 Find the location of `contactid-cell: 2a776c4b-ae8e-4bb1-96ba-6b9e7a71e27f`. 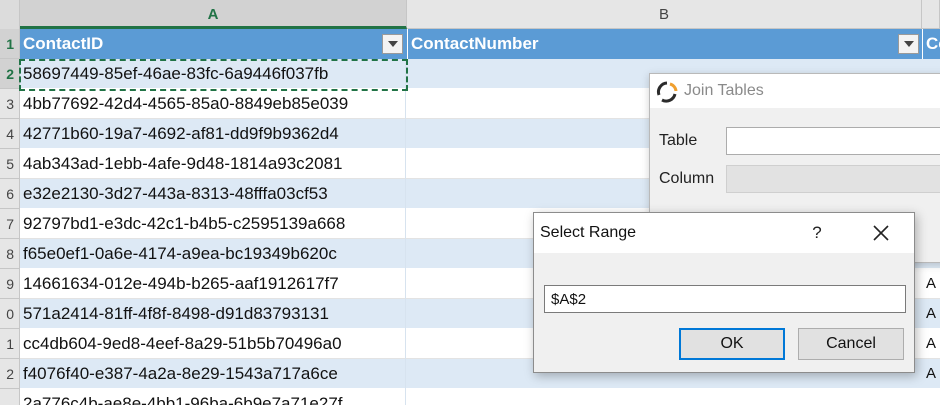

contactid-cell: 2a776c4b-ae8e-4bb1-96ba-6b9e7a71e27f is located at coordinates (213, 397).